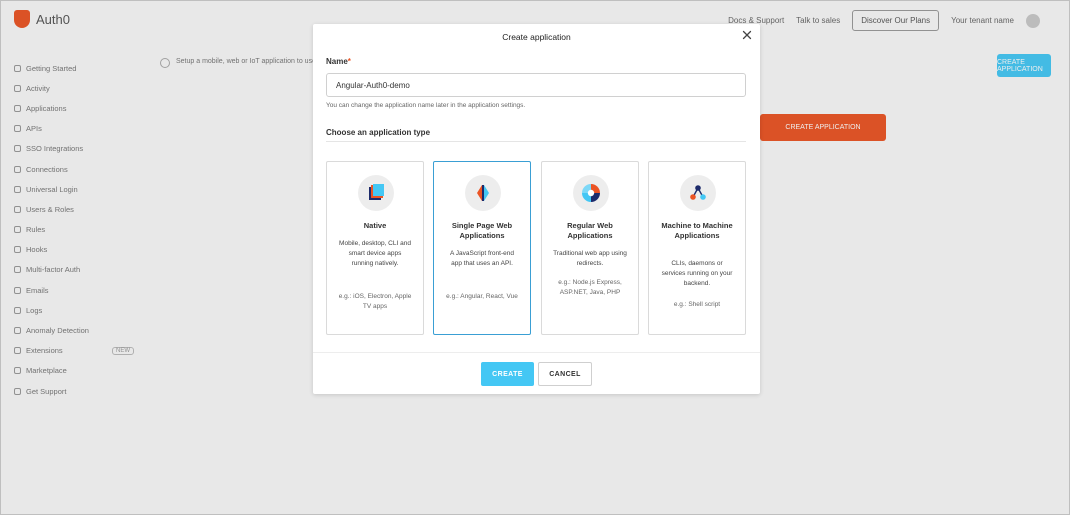  What do you see at coordinates (536, 373) in the screenshot?
I see `dialog-footer: CREATE CANCEL` at bounding box center [536, 373].